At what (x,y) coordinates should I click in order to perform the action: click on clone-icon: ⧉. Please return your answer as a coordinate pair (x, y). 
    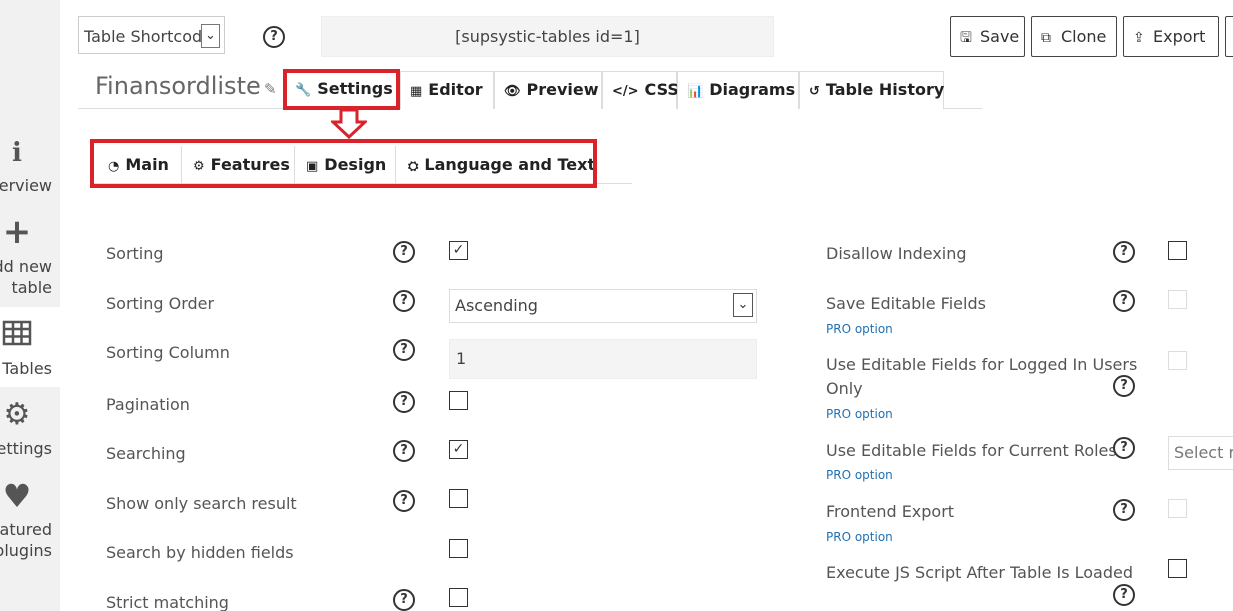
    Looking at the image, I should click on (1046, 38).